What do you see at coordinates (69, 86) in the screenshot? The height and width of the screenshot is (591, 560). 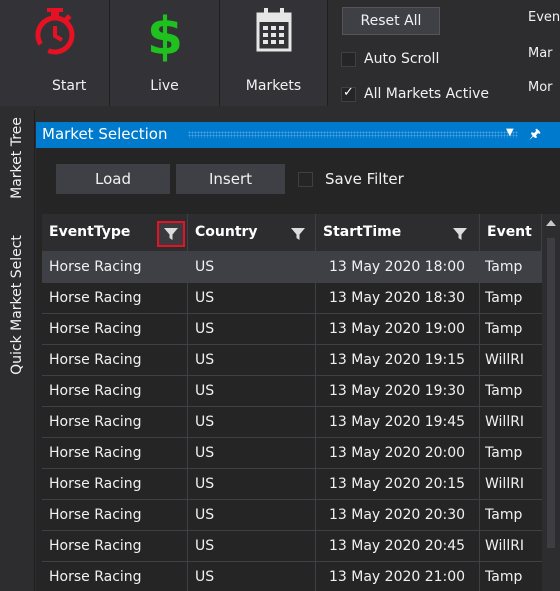 I see `start-label: Start` at bounding box center [69, 86].